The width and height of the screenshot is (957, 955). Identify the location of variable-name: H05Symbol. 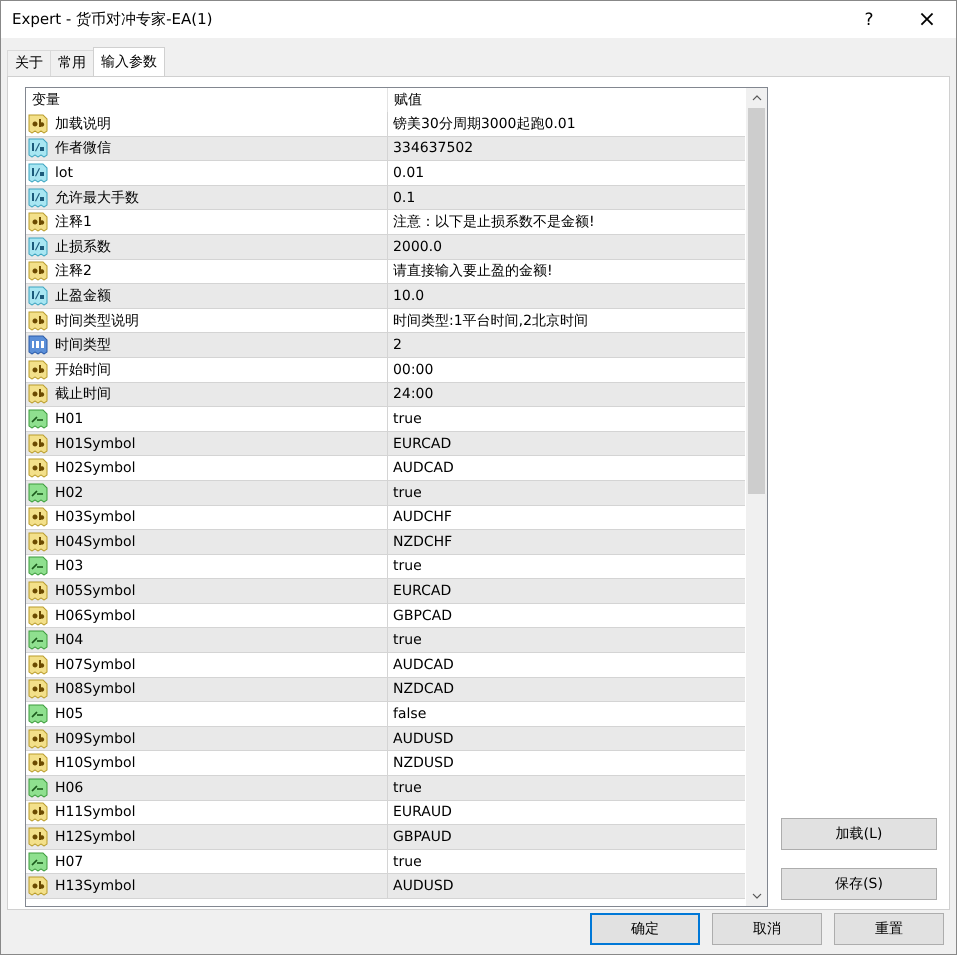
(95, 591).